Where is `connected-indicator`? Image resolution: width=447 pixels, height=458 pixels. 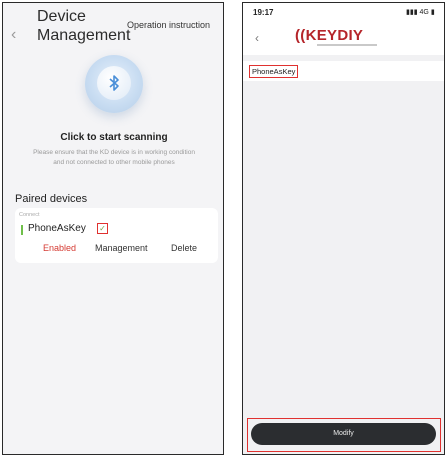 connected-indicator is located at coordinates (22, 230).